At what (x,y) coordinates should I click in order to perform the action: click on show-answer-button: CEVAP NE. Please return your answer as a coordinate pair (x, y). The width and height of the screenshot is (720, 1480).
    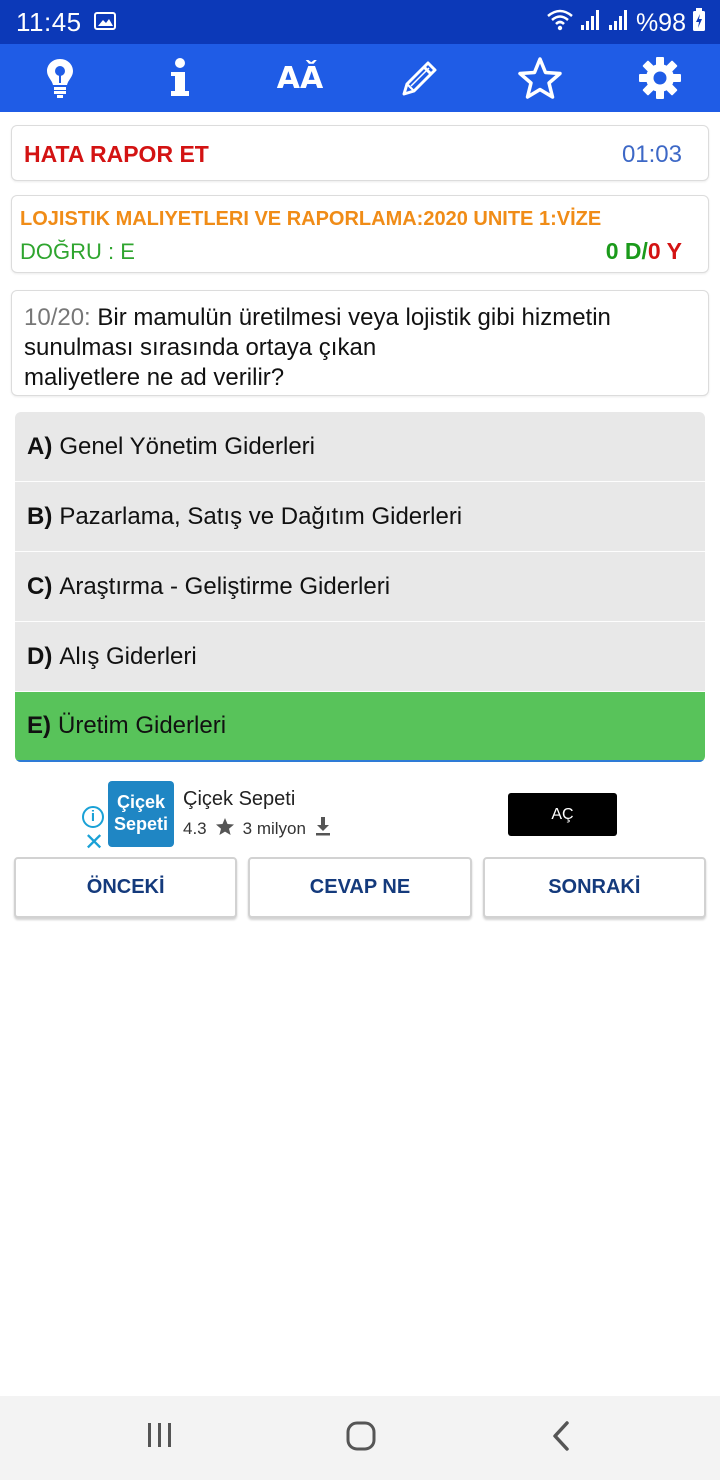
    Looking at the image, I should click on (360, 887).